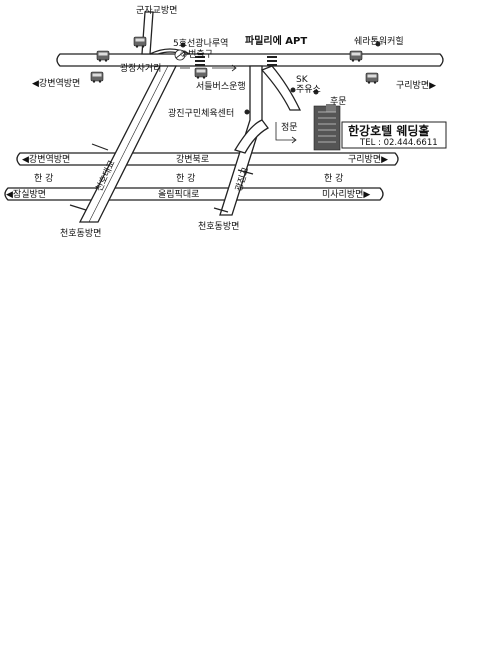  Describe the element at coordinates (250, 60) in the screenshot. I see `top-road` at that location.